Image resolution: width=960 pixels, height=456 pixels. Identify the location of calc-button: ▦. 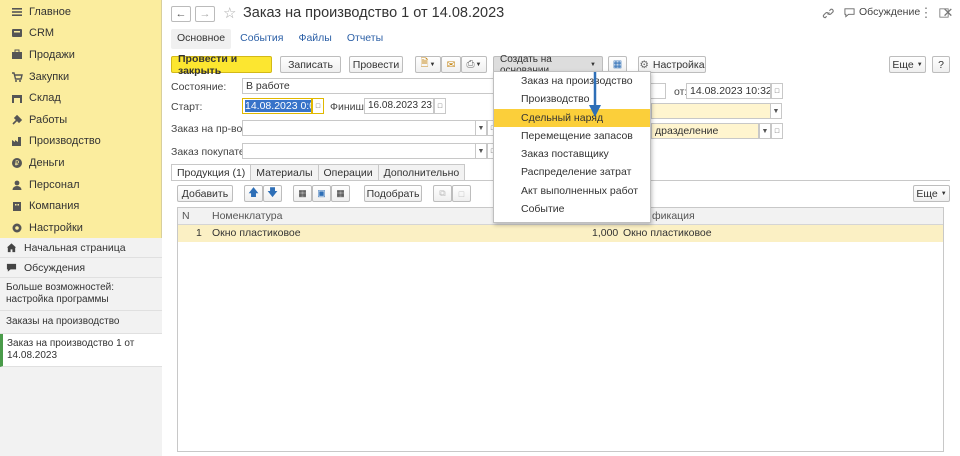
(340, 193).